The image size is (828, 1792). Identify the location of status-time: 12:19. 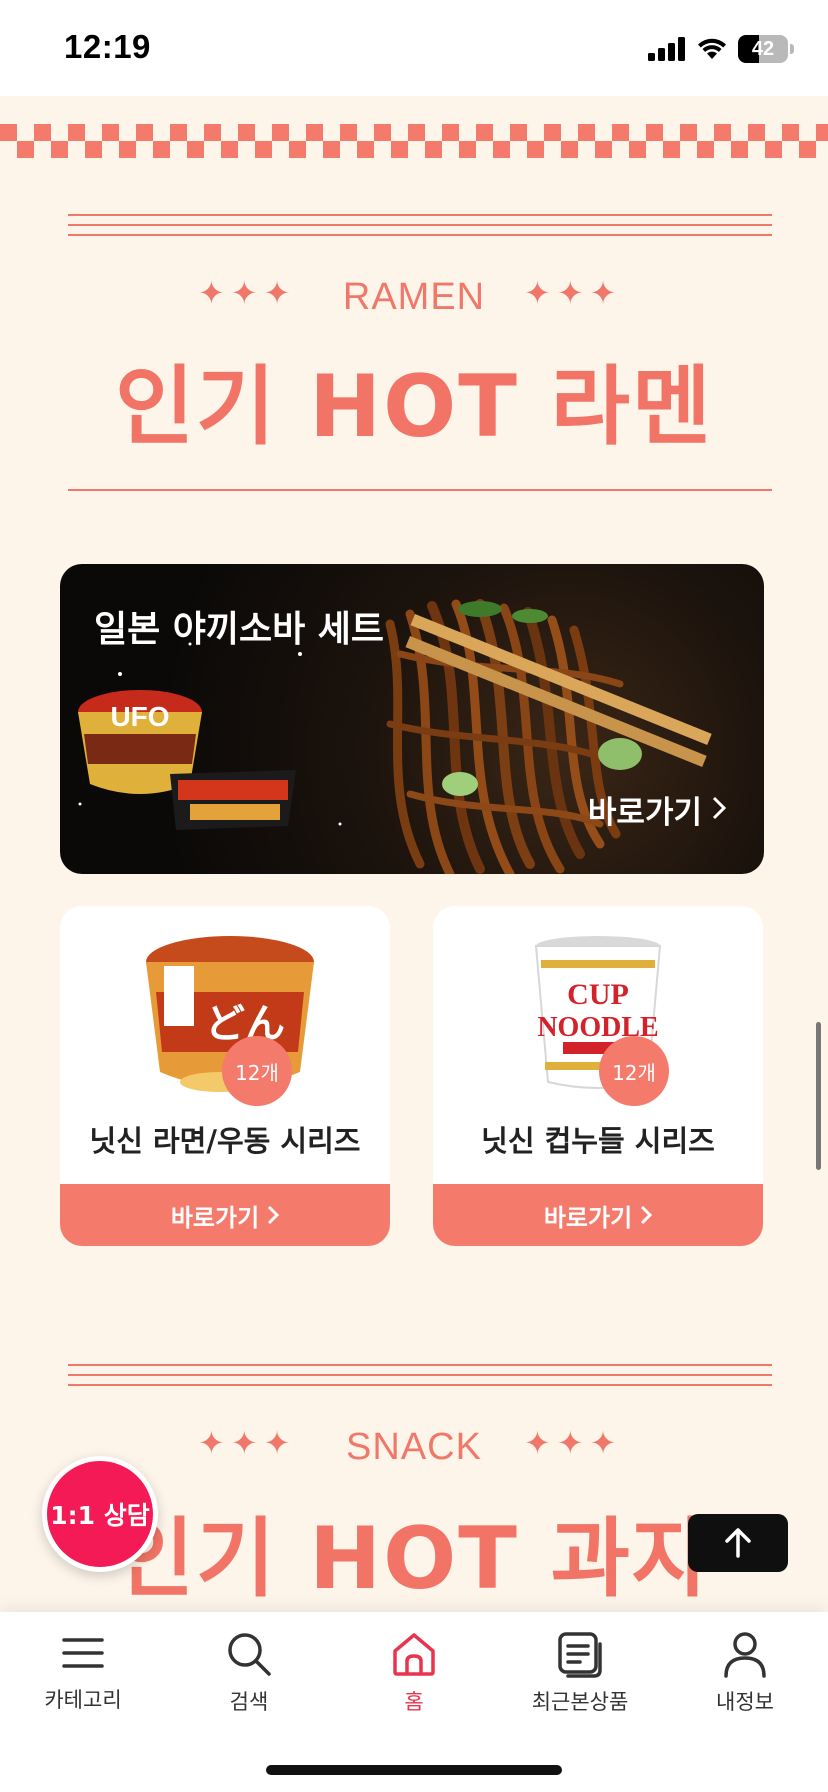
(107, 46).